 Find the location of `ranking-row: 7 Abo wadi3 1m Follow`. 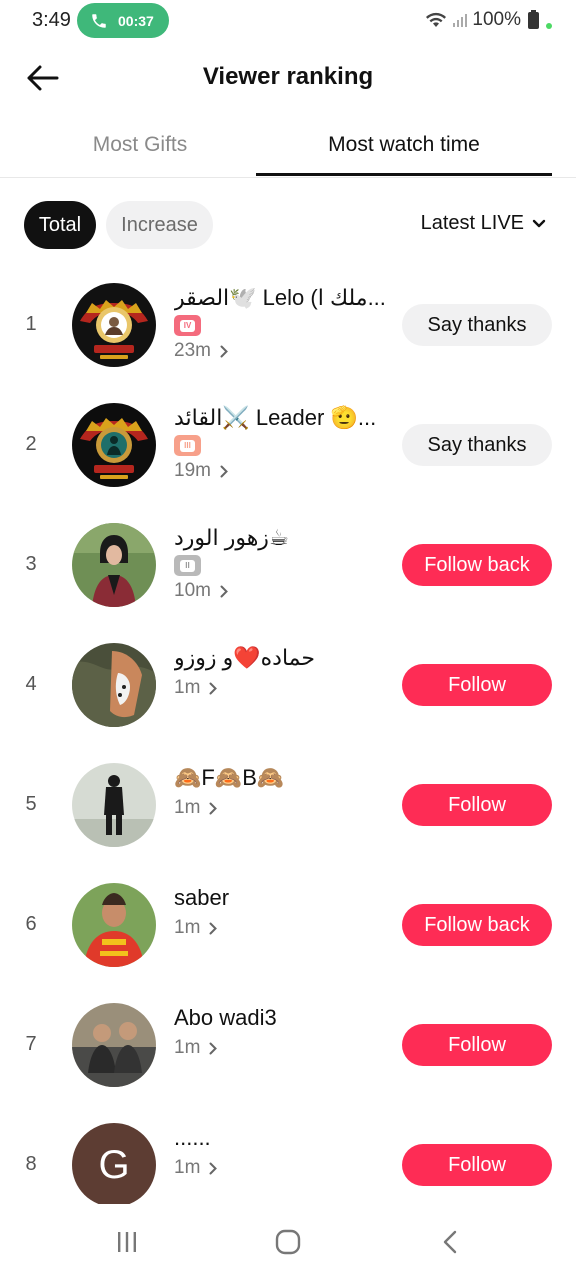

ranking-row: 7 Abo wadi3 1m Follow is located at coordinates (288, 1045).